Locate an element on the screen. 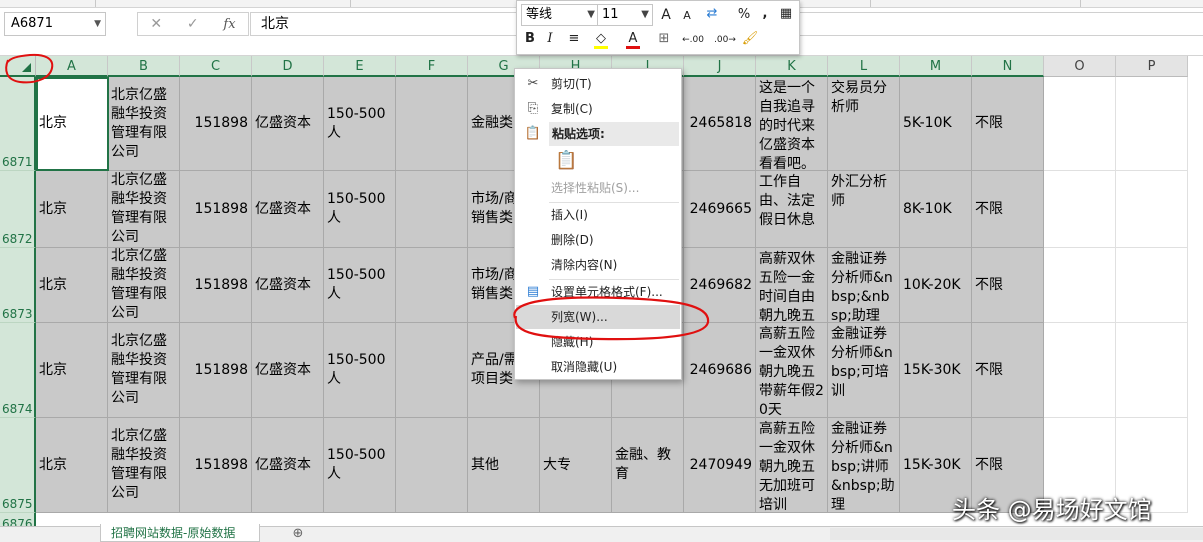  format-painter-icon: 🖌 is located at coordinates (750, 39).